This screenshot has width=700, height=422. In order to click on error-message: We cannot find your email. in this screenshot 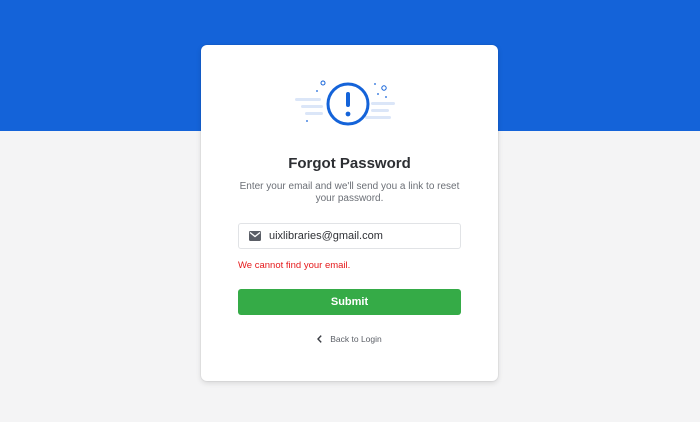, I will do `click(294, 265)`.